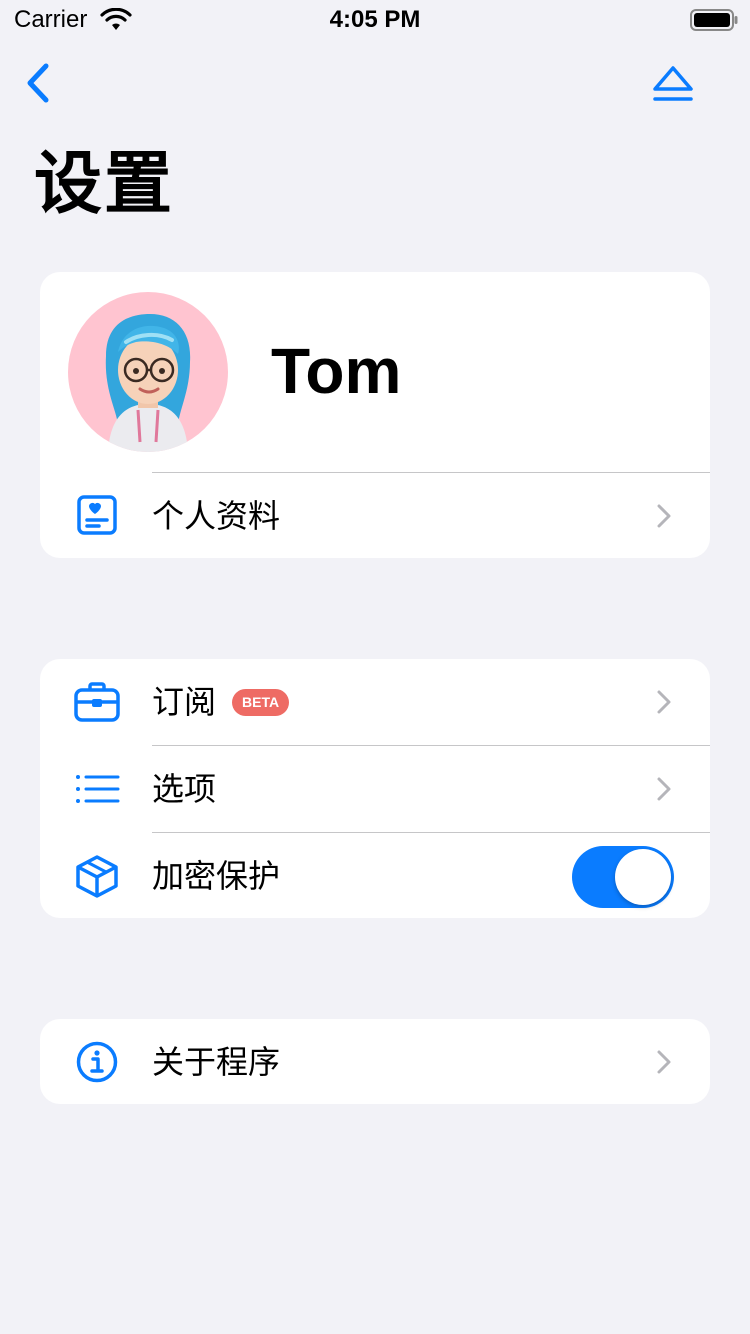 The height and width of the screenshot is (1334, 750). I want to click on info-circle-icon, so click(97, 1062).